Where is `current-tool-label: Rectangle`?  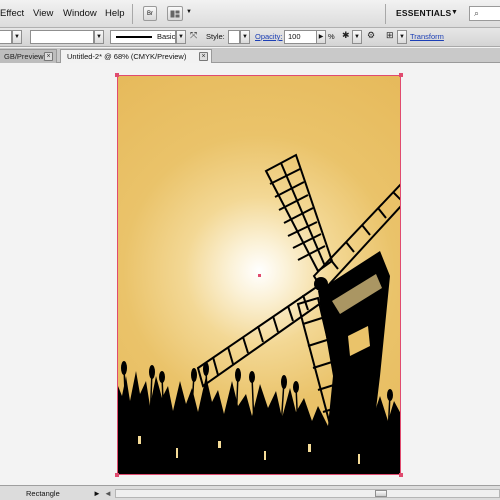
current-tool-label: Rectangle is located at coordinates (43, 493).